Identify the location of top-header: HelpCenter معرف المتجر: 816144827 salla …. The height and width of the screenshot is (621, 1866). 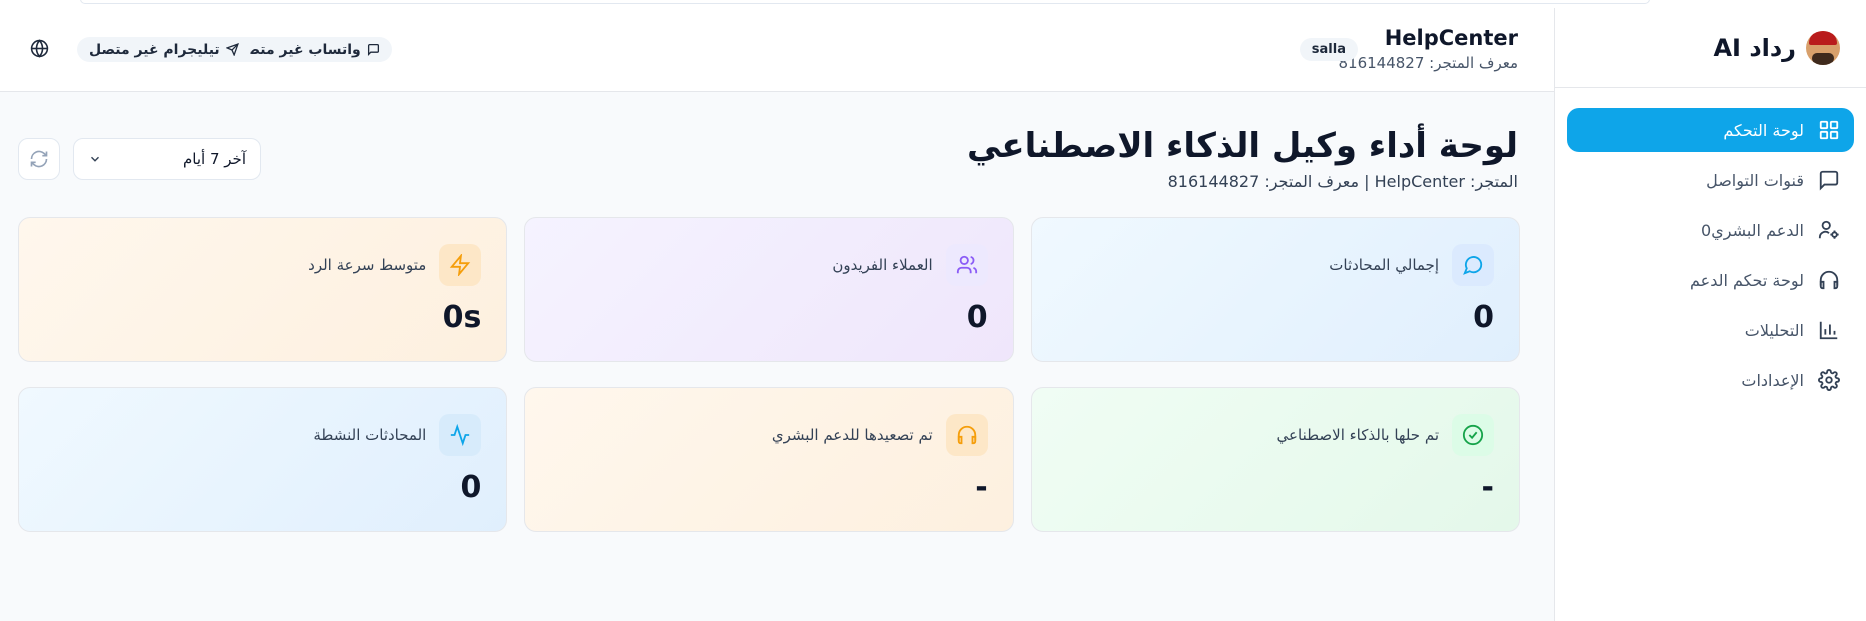
(777, 50).